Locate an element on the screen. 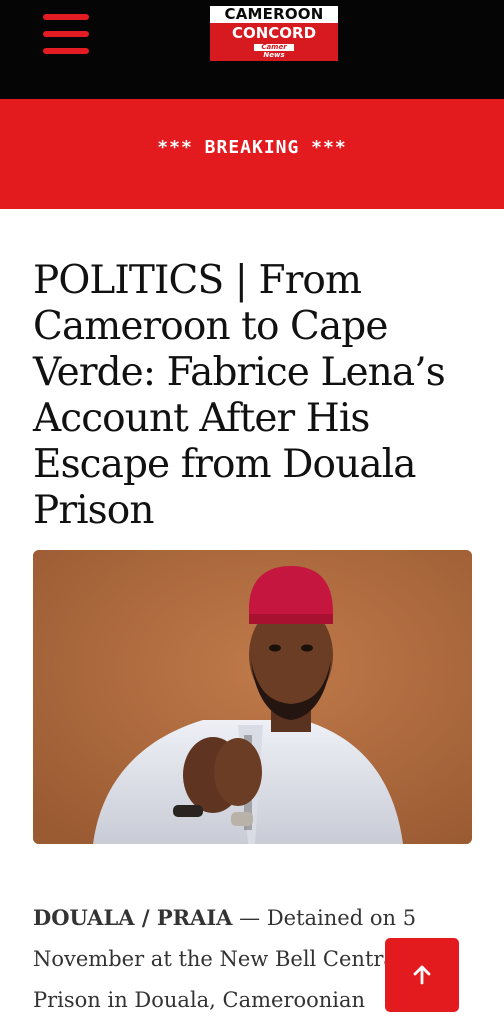 The image size is (504, 1024). article-dateline: DOUALA / PRAIA is located at coordinates (133, 917).